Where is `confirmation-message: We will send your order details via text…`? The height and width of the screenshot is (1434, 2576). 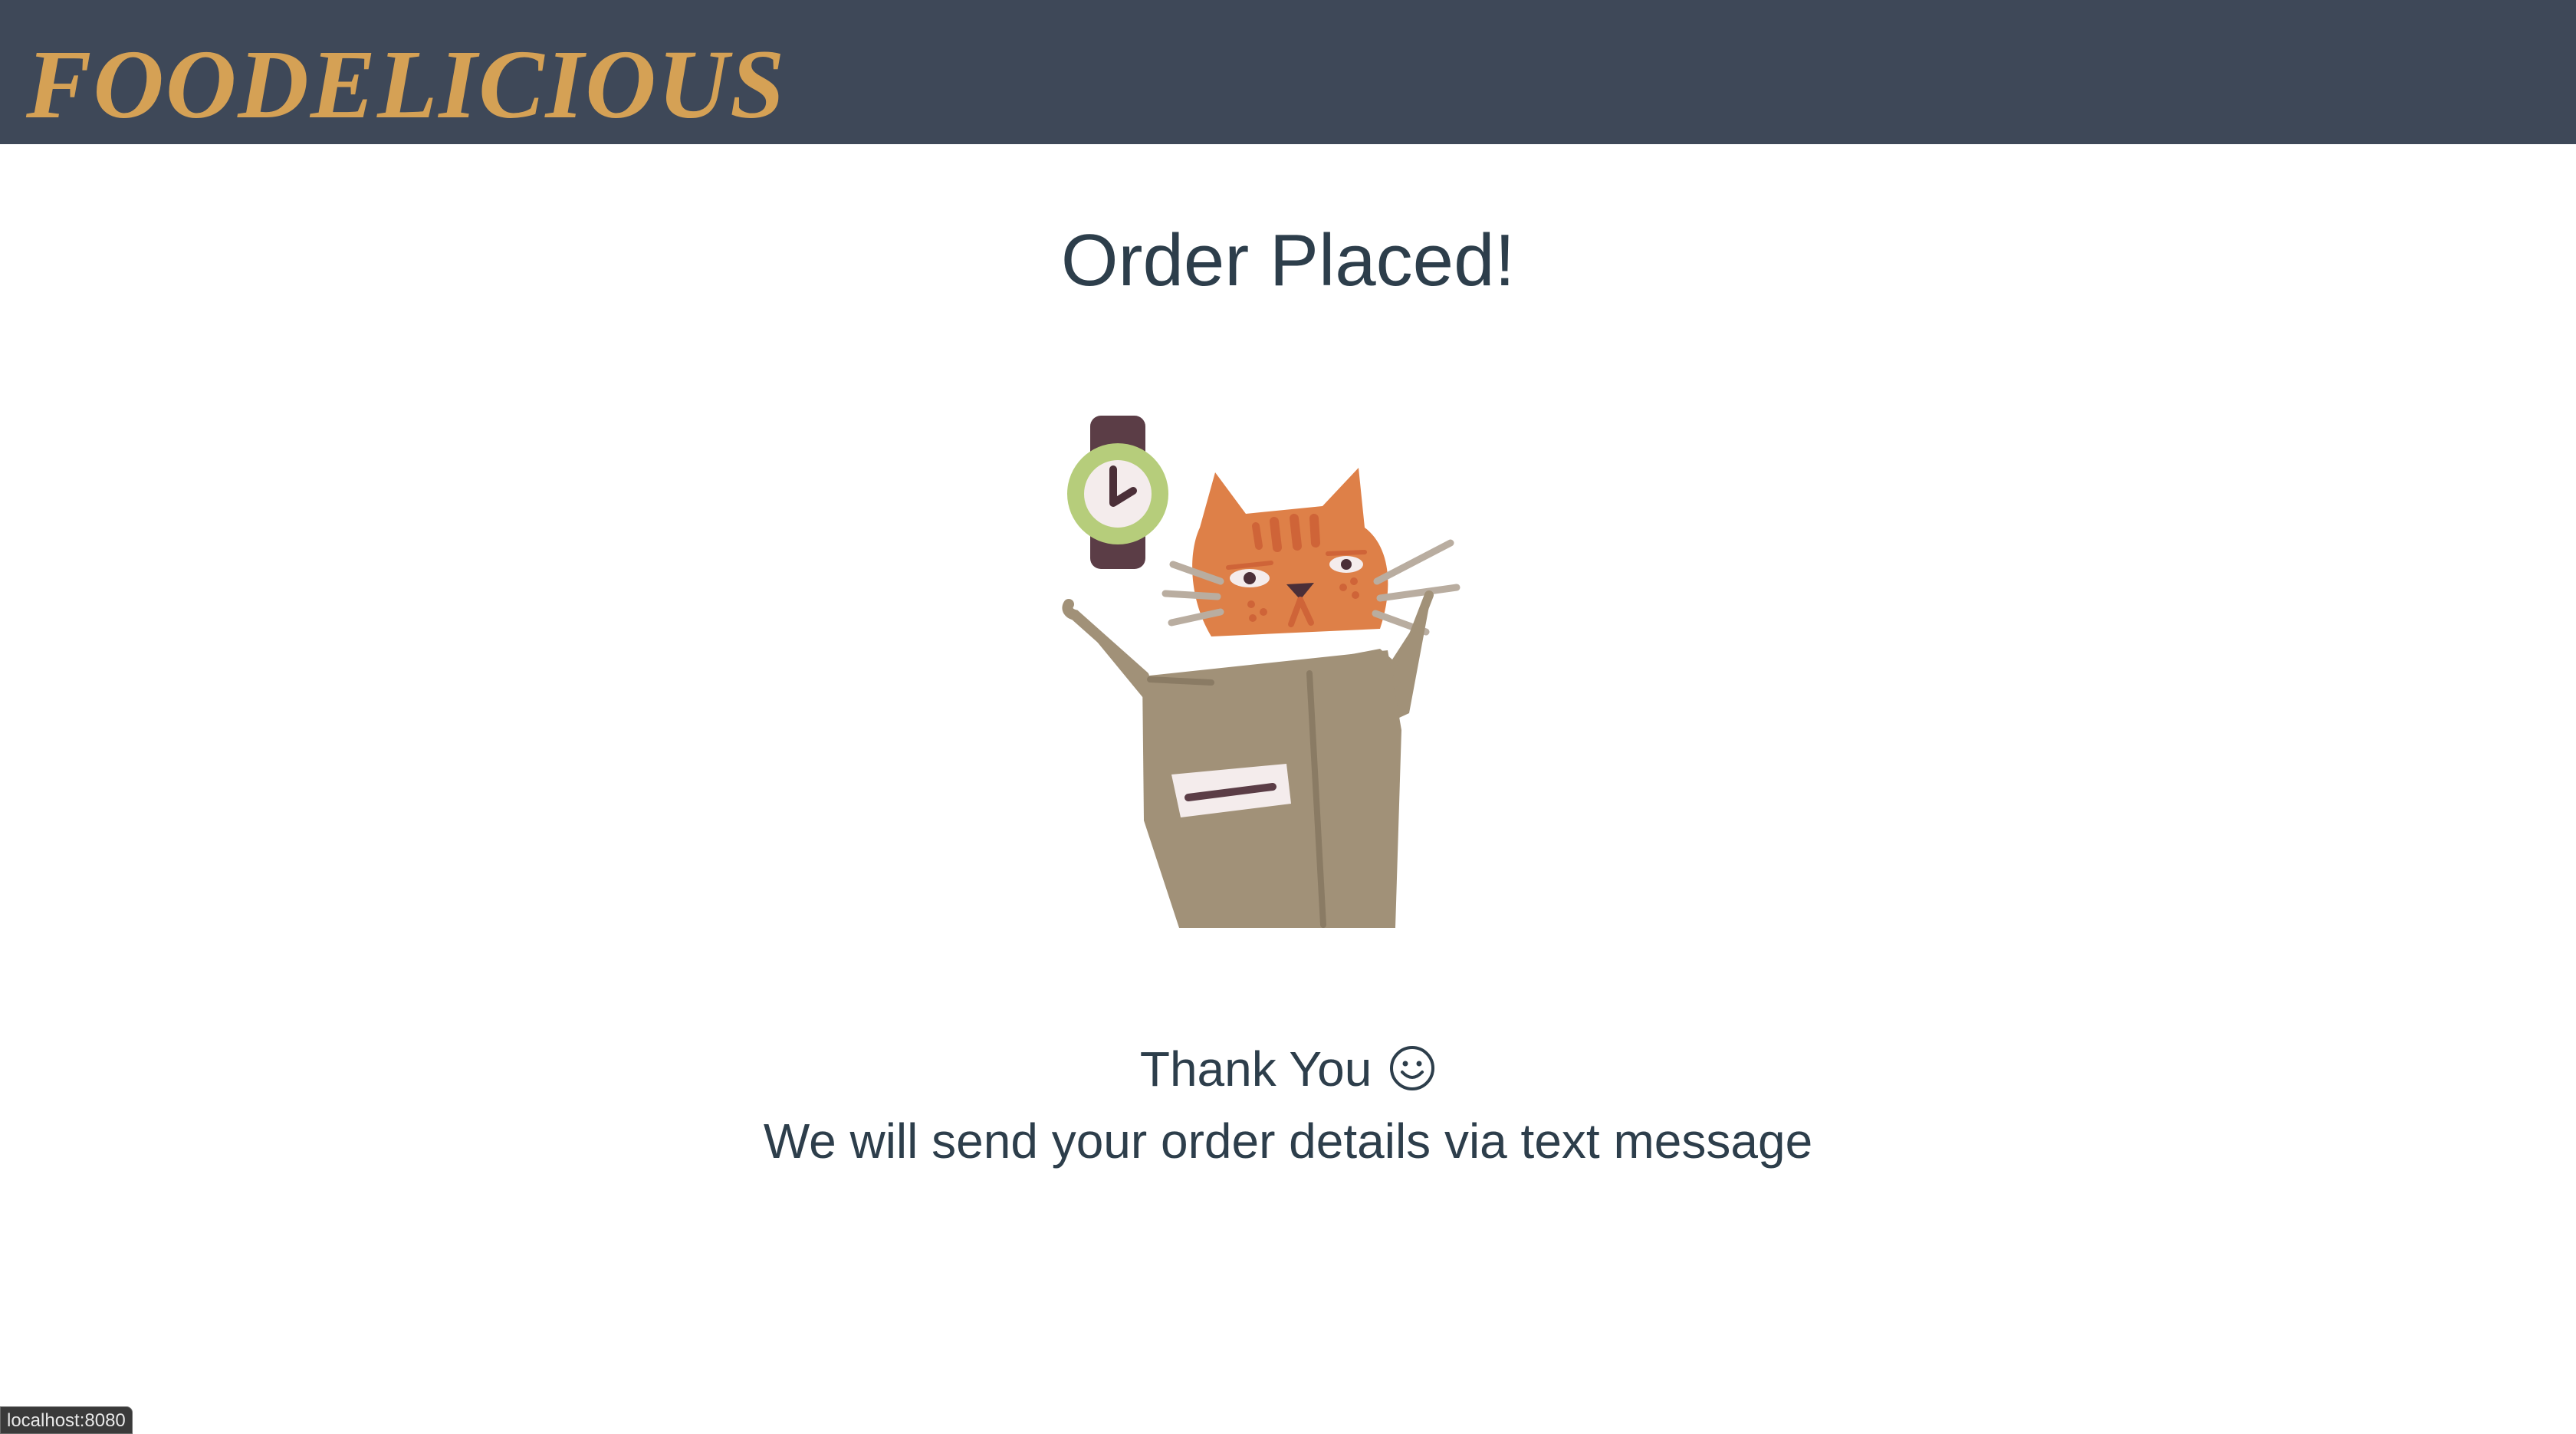
confirmation-message: We will send your order details via text… is located at coordinates (1288, 1141).